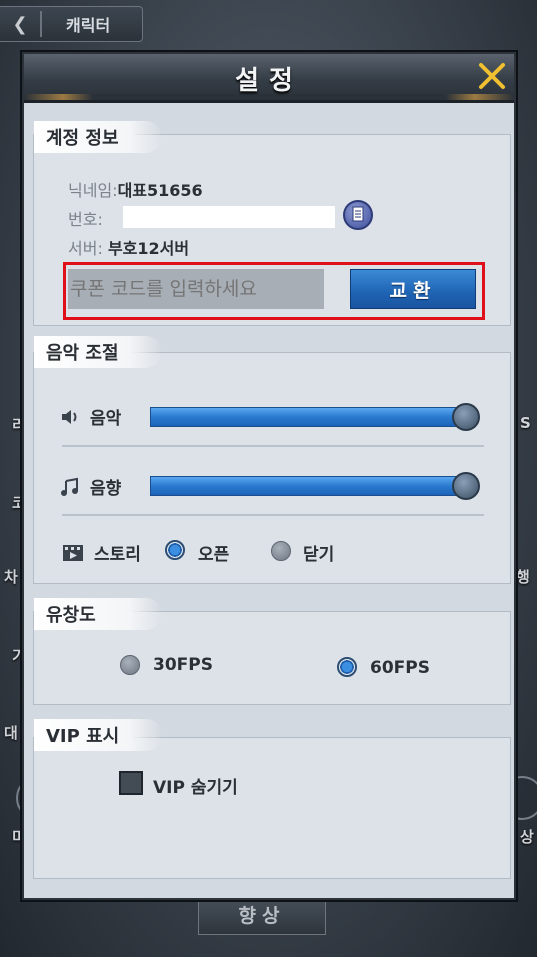 The width and height of the screenshot is (537, 957). I want to click on story-label: 스토리, so click(117, 555).